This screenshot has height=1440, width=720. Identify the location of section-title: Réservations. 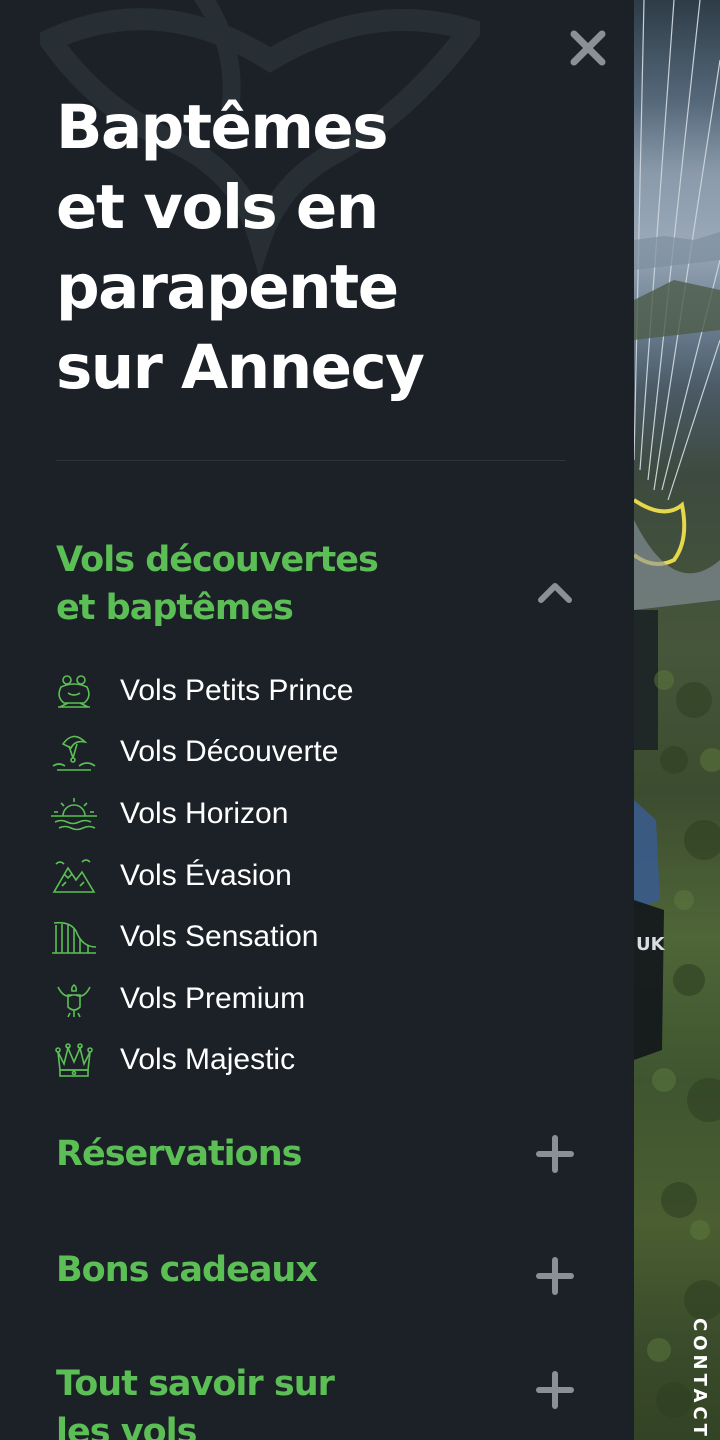
(276, 1154).